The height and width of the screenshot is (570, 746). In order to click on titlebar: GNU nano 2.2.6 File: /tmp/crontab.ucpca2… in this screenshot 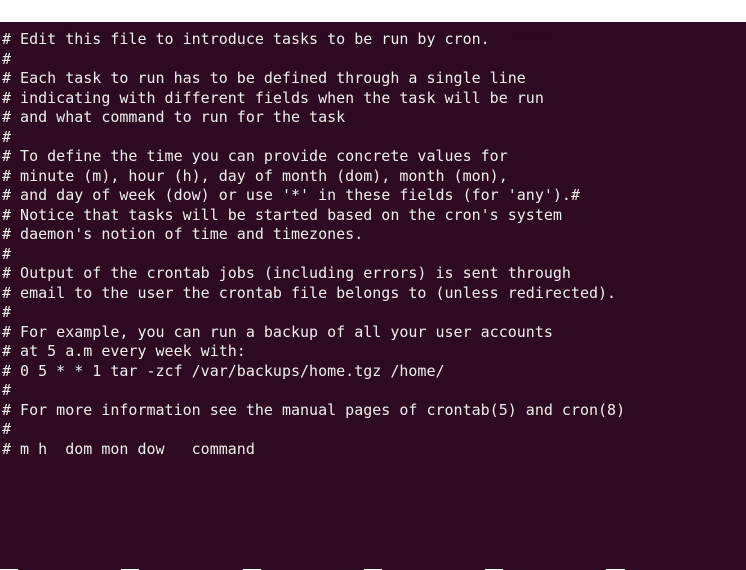, I will do `click(373, 21)`.